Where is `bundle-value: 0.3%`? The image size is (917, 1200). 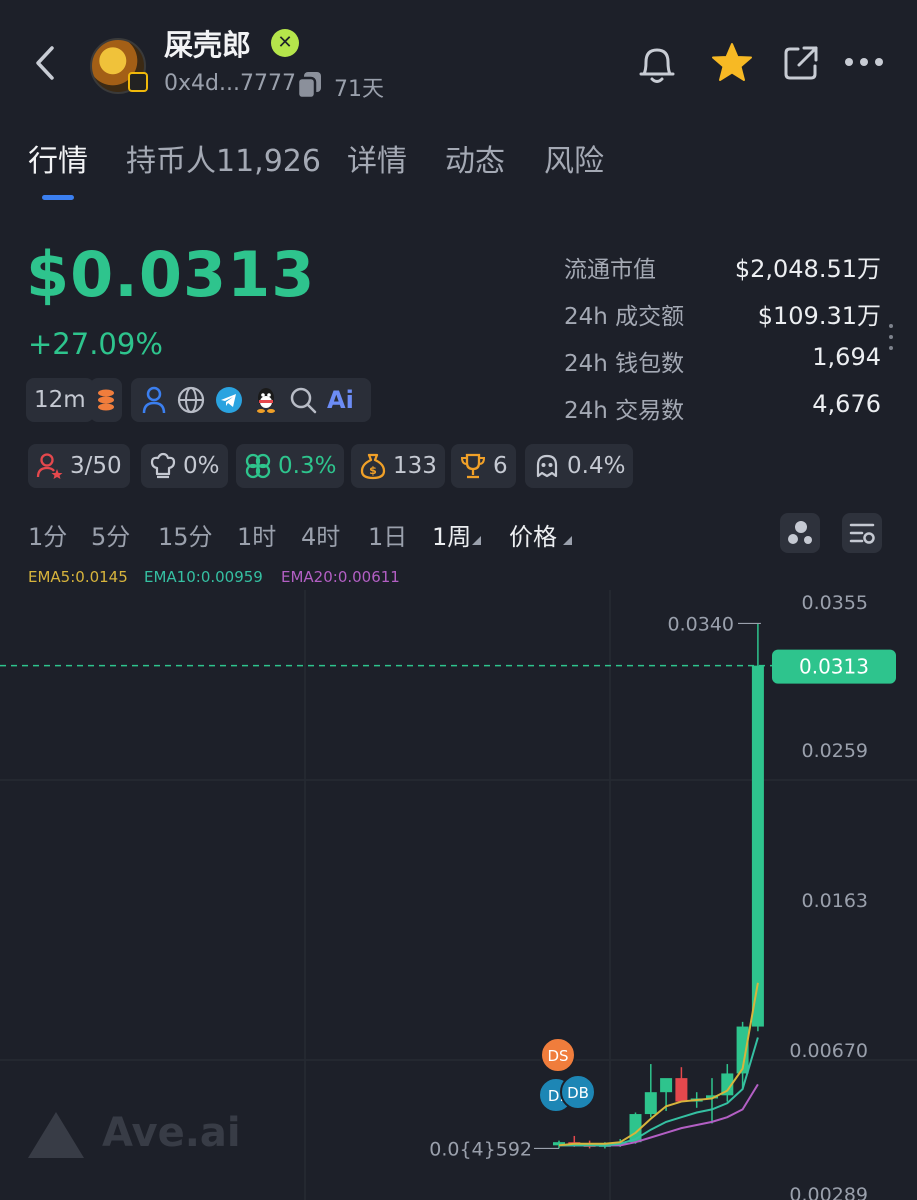 bundle-value: 0.3% is located at coordinates (307, 466).